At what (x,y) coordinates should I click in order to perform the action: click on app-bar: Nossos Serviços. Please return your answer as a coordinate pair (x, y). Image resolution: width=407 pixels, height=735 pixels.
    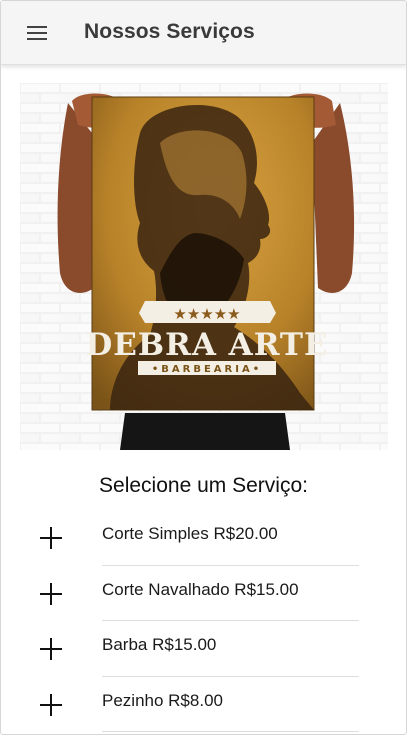
    Looking at the image, I should click on (203, 33).